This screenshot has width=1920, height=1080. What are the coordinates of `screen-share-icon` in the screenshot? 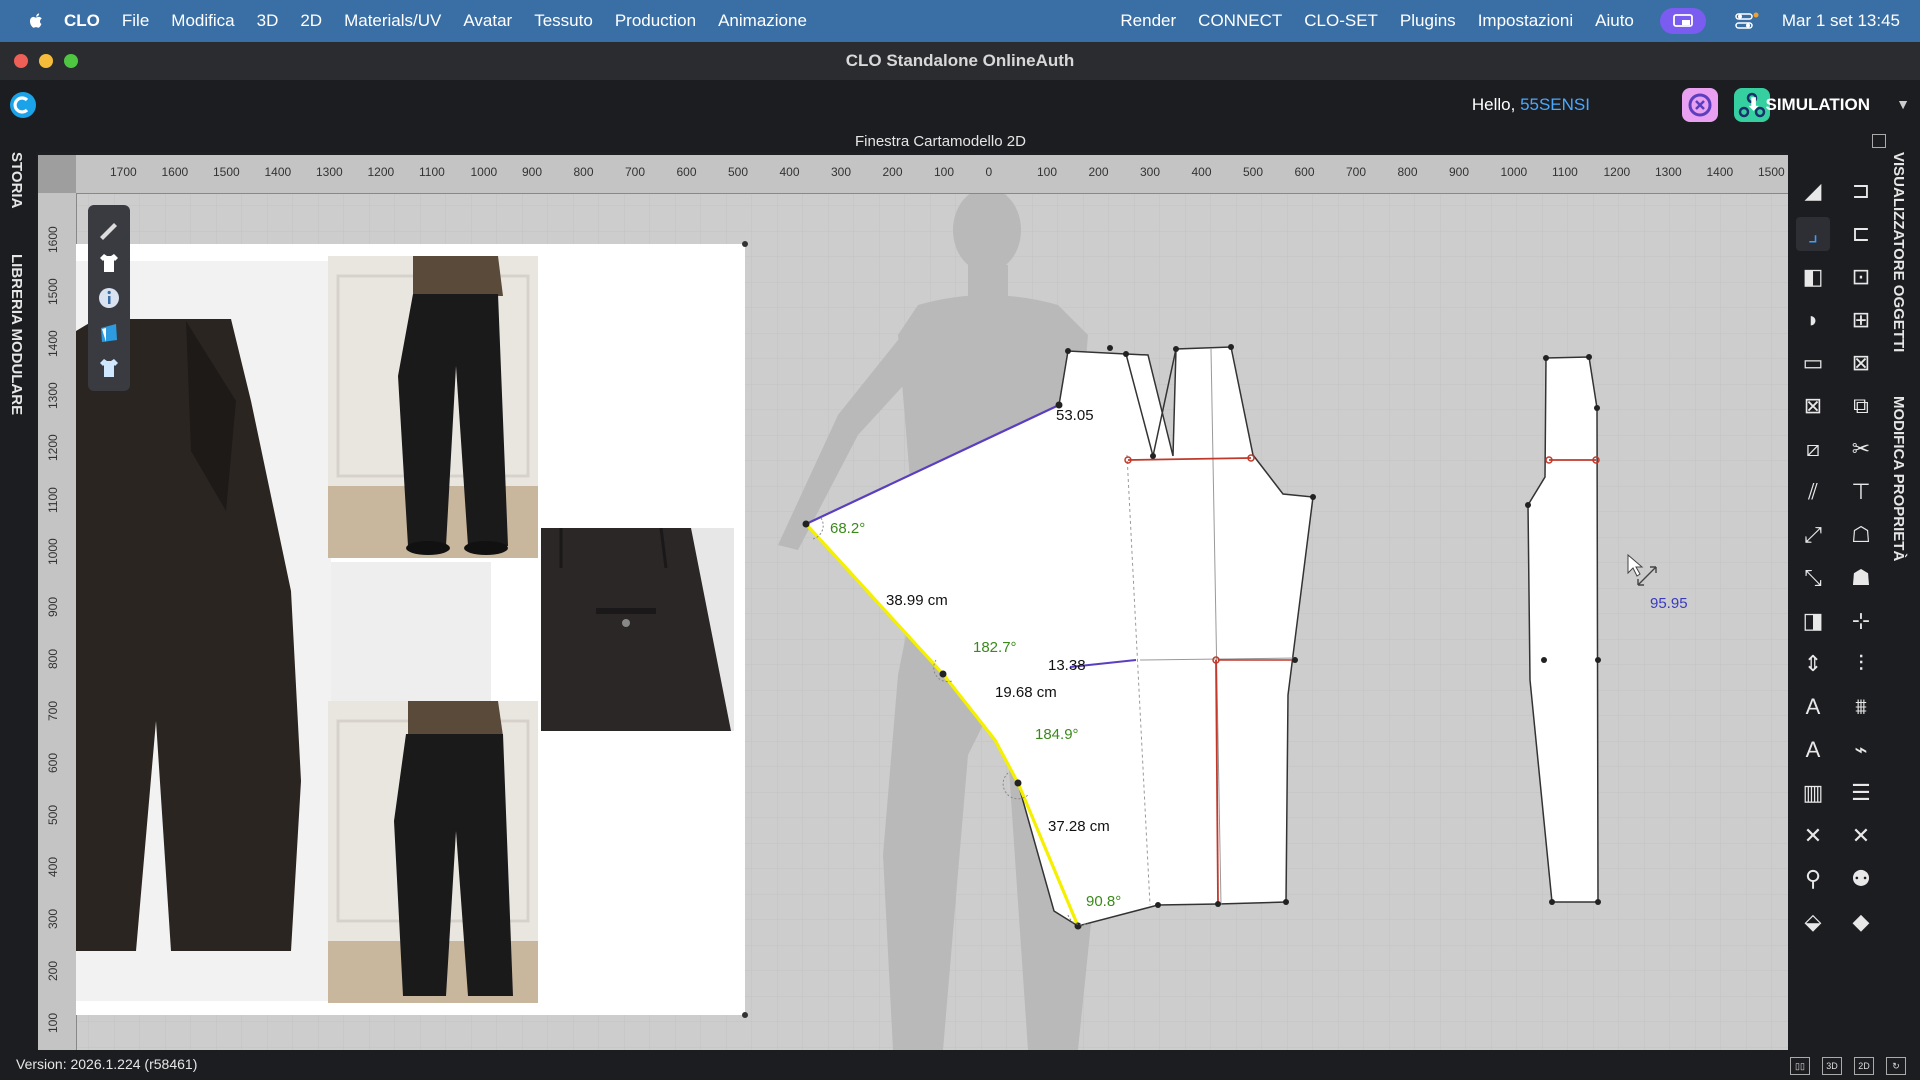 It's located at (1682, 21).